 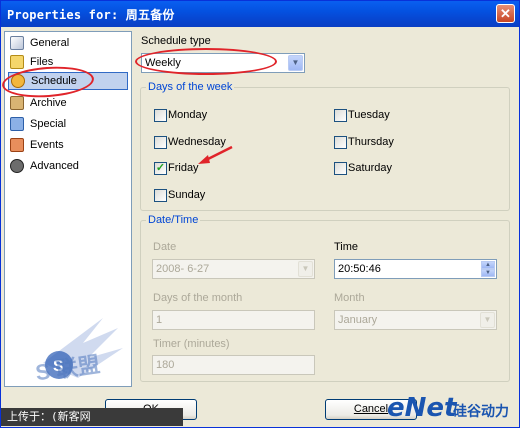 What do you see at coordinates (359, 269) in the screenshot?
I see `time-value: 20:50:46` at bounding box center [359, 269].